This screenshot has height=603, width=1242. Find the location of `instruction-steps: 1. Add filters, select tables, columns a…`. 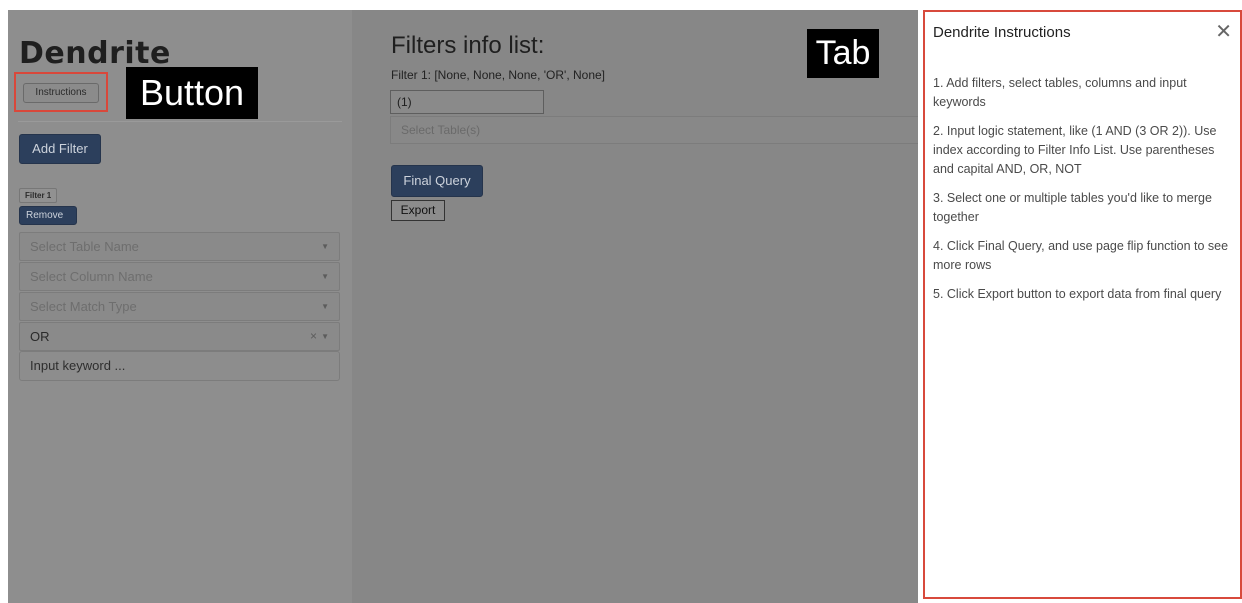

instruction-steps: 1. Add filters, select tables, columns a… is located at coordinates (1083, 194).